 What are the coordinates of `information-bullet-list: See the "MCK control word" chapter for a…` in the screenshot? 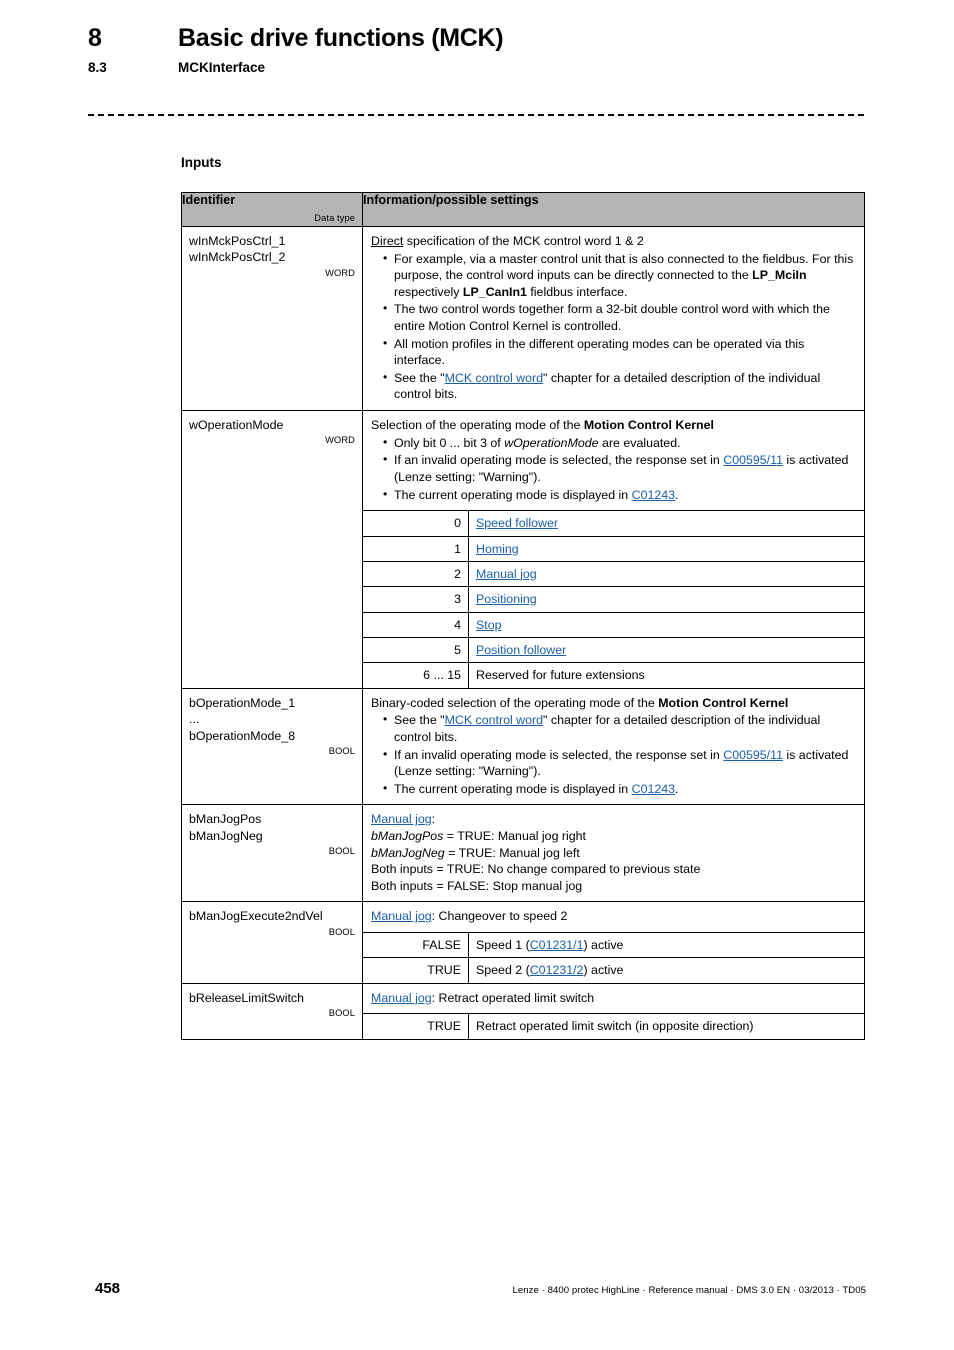 It's located at (613, 754).